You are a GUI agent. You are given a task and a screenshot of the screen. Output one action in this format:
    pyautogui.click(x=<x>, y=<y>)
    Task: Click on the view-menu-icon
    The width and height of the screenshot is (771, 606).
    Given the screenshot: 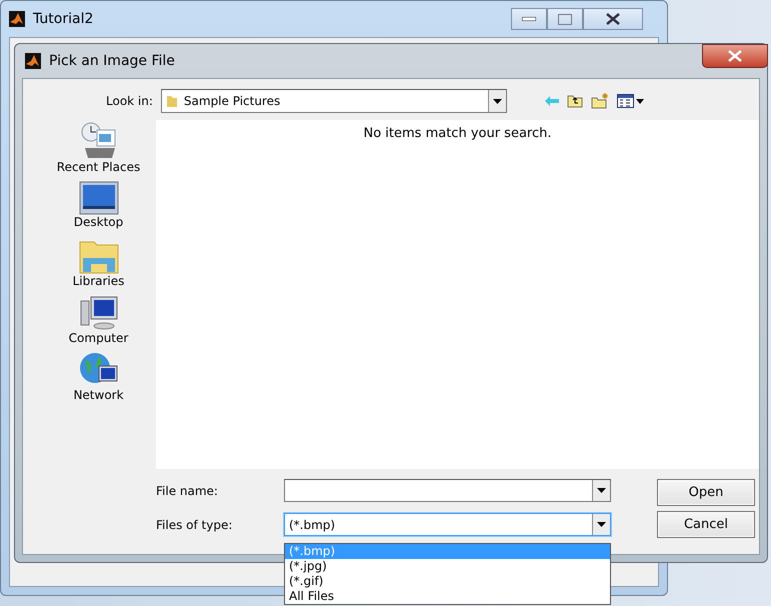 What is the action you would take?
    pyautogui.click(x=630, y=101)
    